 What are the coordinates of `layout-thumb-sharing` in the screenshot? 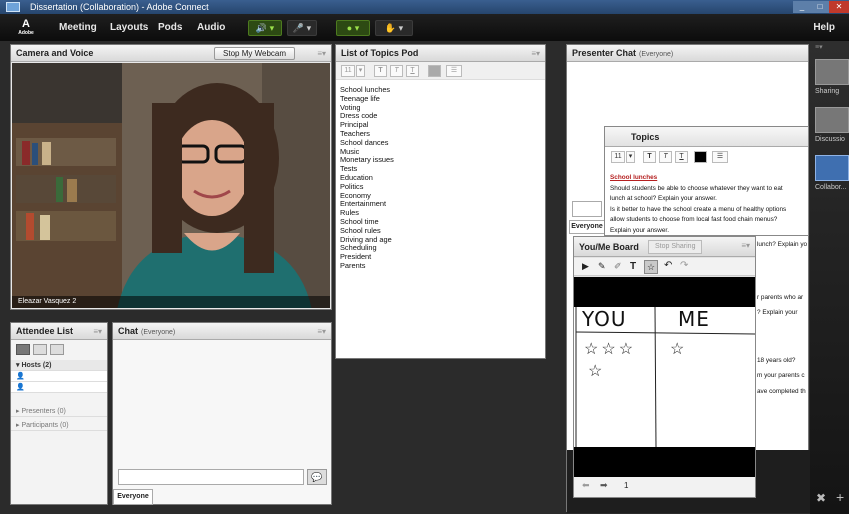 It's located at (832, 72).